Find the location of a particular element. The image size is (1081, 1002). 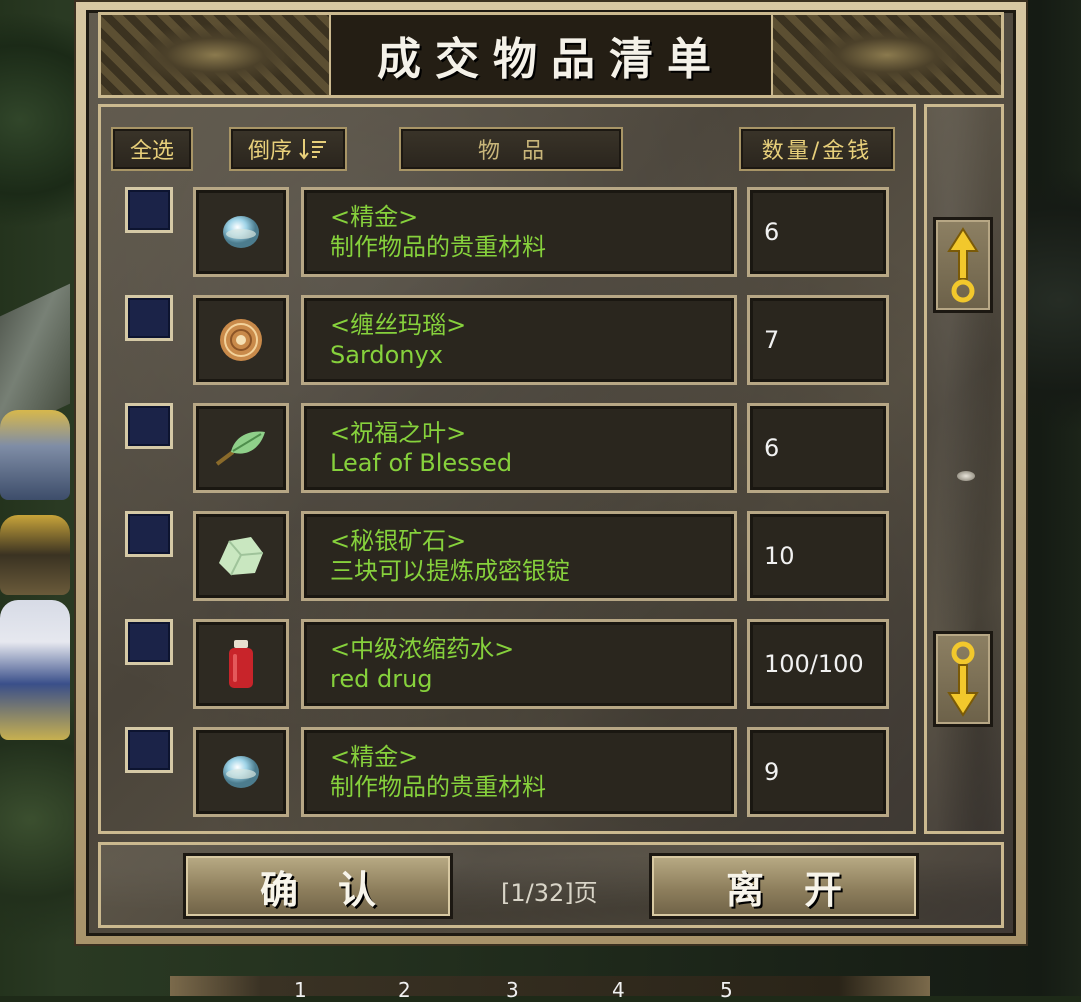

item-description: Sardonyx is located at coordinates (386, 355).